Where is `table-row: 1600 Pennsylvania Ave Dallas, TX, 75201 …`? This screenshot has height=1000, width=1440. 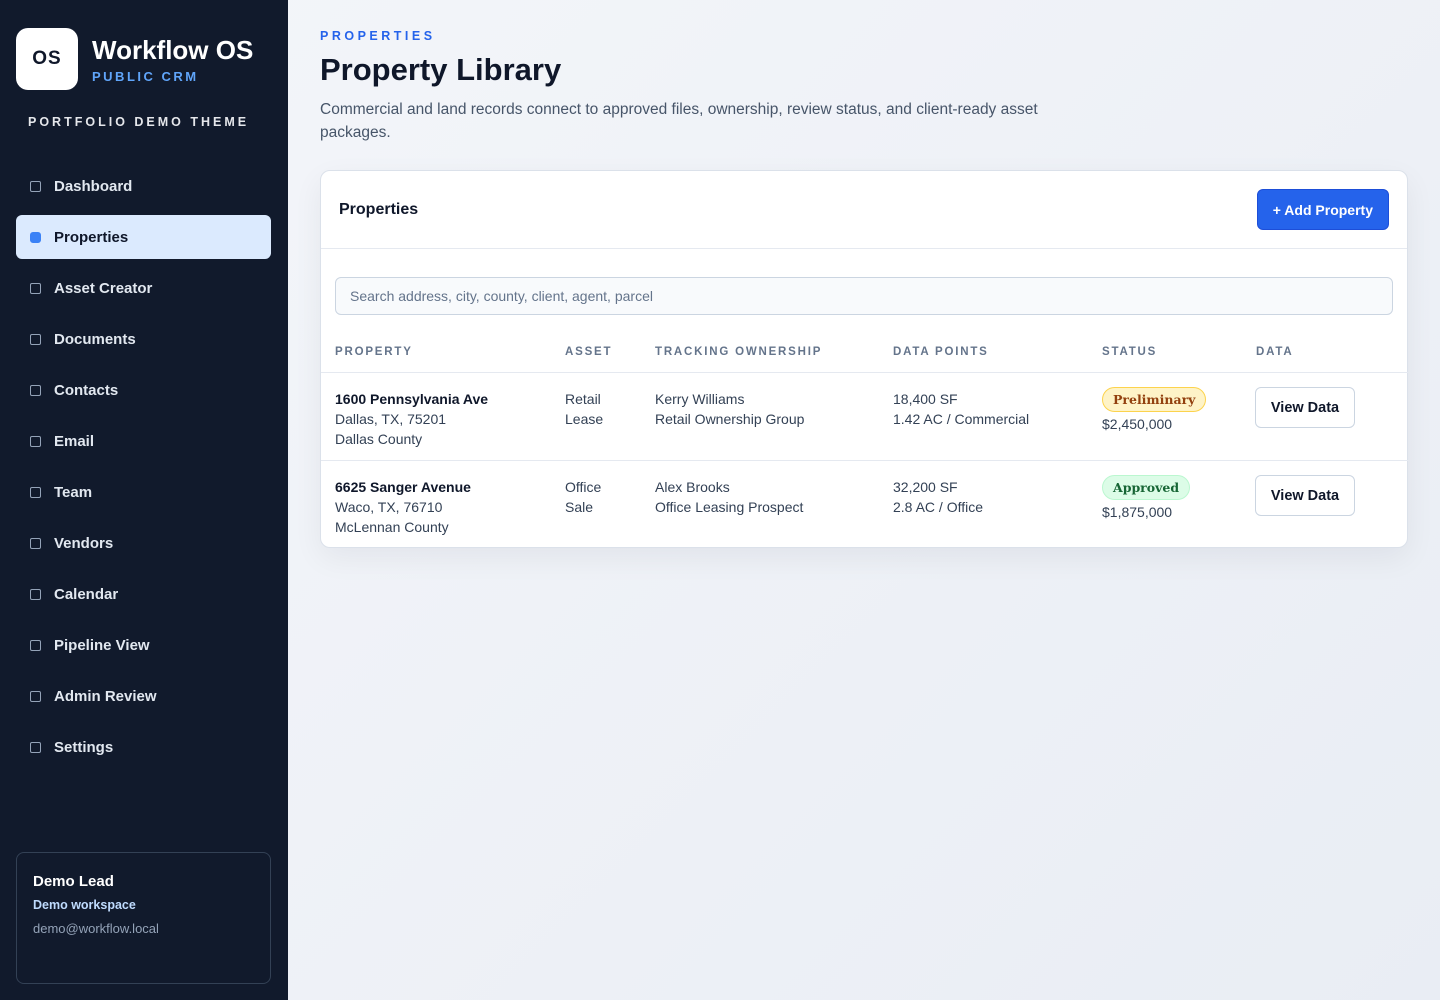
table-row: 1600 Pennsylvania Ave Dallas, TX, 75201 … is located at coordinates (865, 417).